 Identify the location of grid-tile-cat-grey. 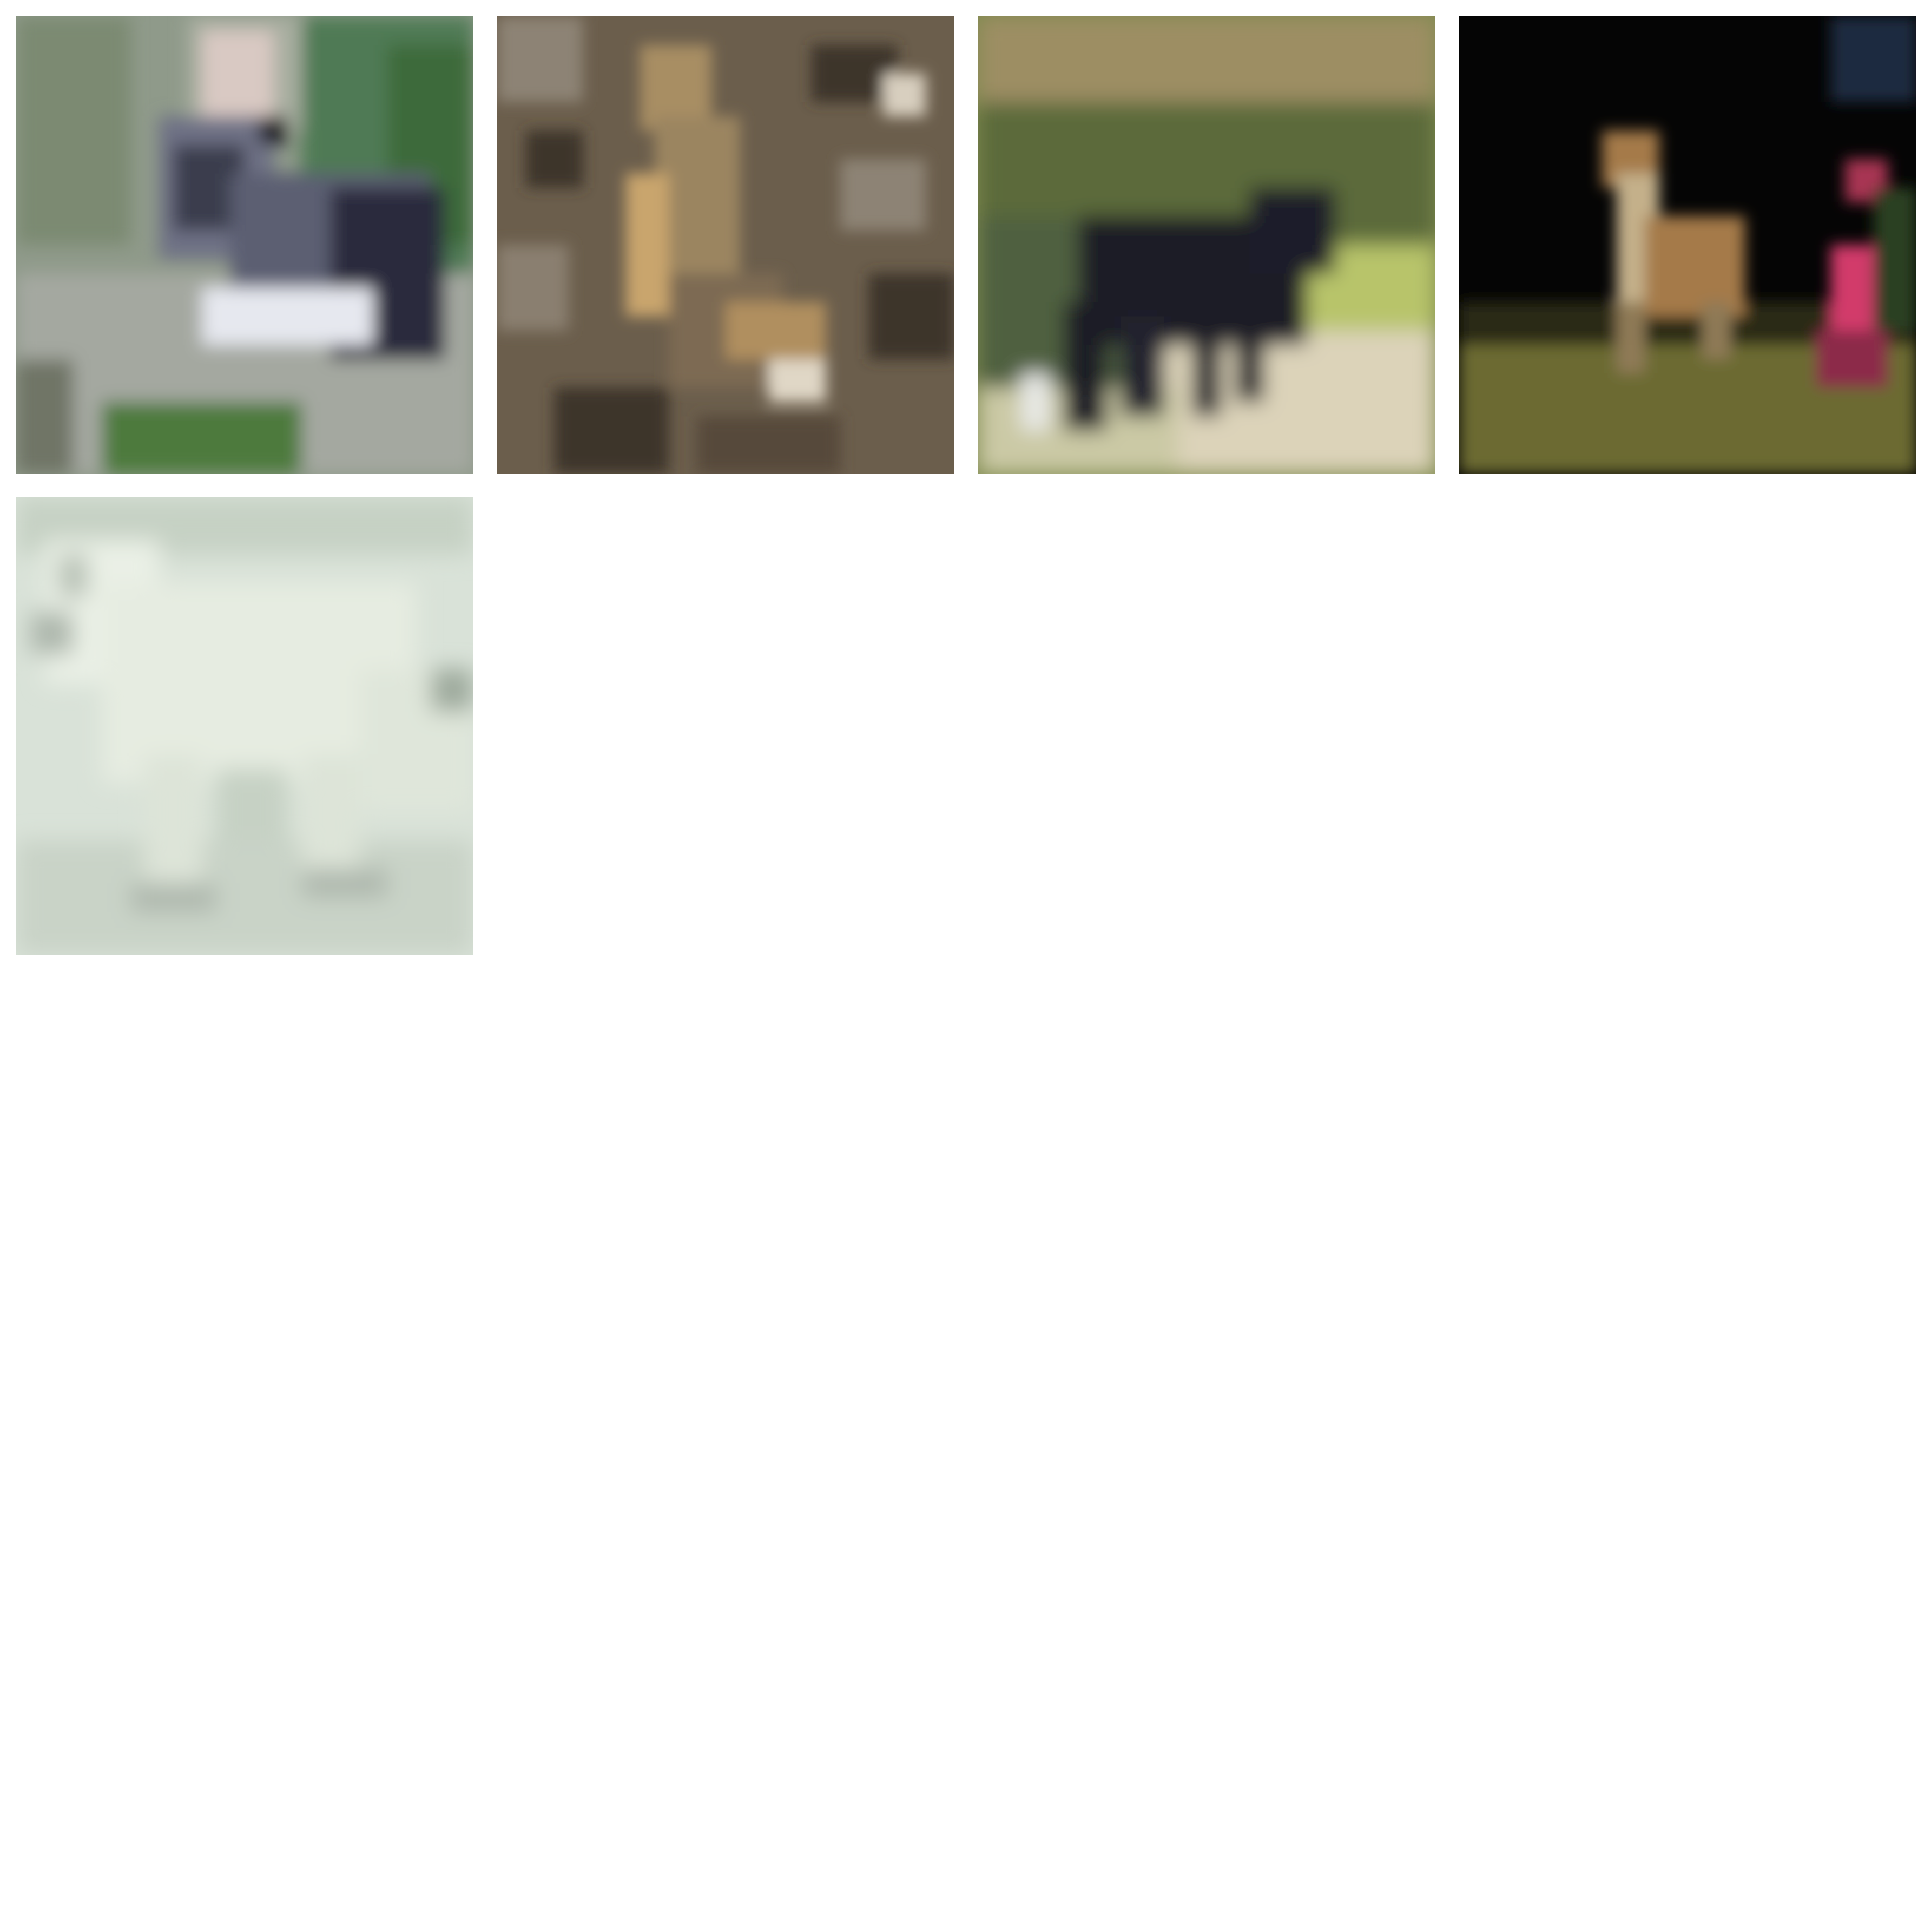
(244, 245).